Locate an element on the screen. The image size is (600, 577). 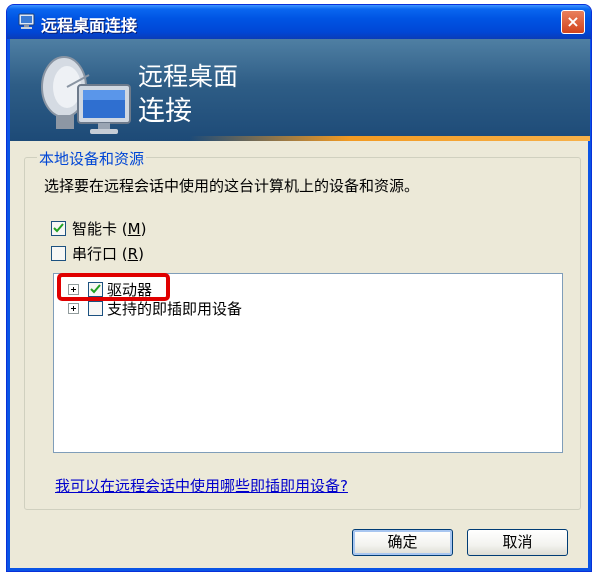
expand-plus-icon is located at coordinates (73, 308).